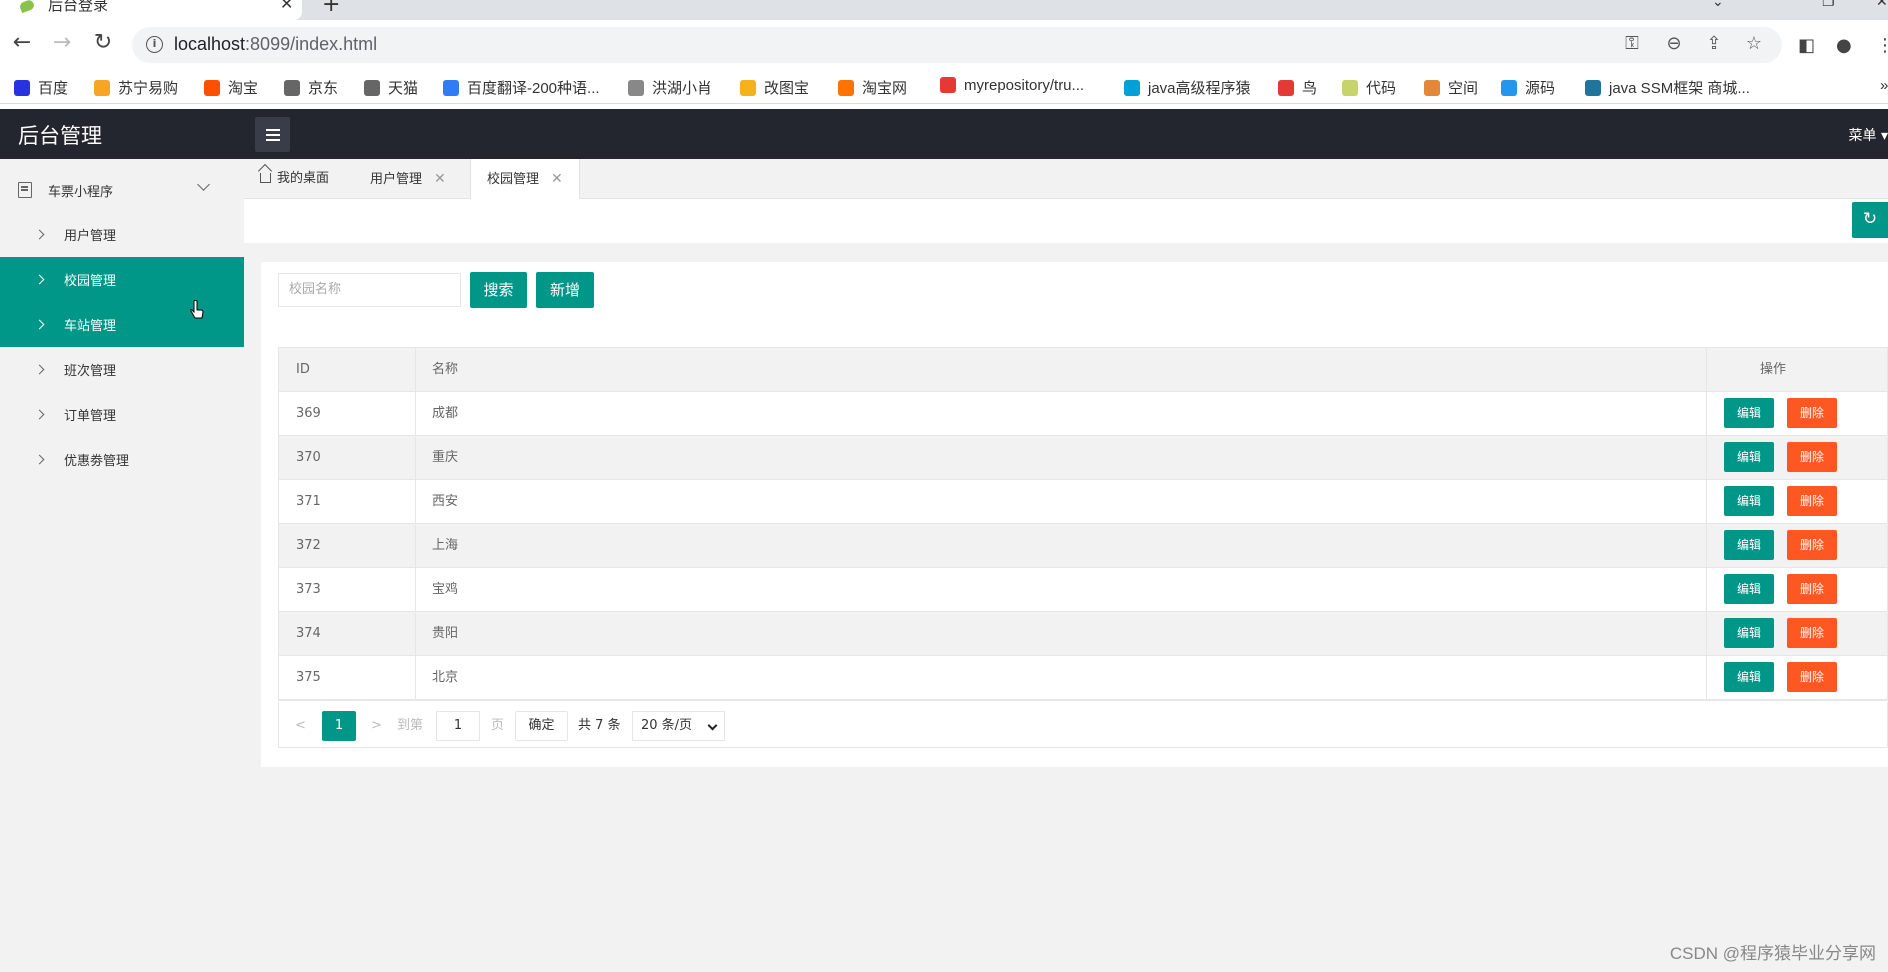 This screenshot has height=972, width=1888. I want to click on cell-id: 375, so click(308, 677).